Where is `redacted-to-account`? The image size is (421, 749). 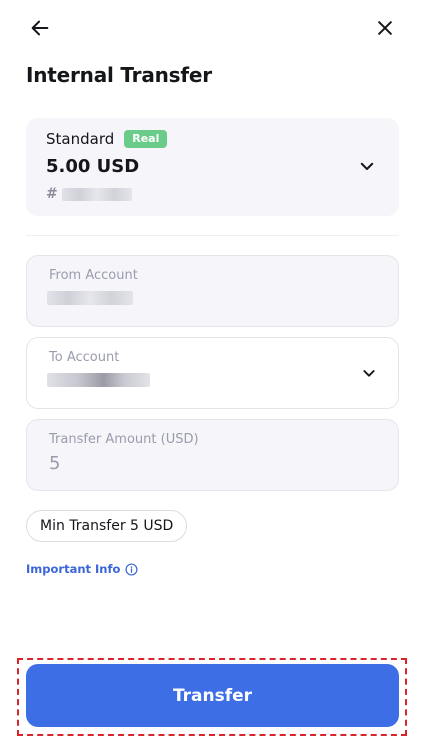
redacted-to-account is located at coordinates (98, 380).